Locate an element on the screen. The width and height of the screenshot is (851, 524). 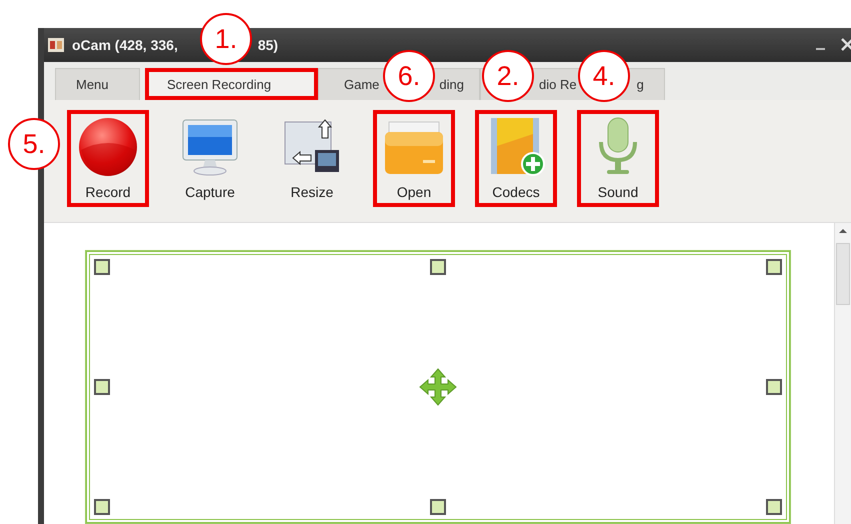
window-title: 85) is located at coordinates (268, 45).